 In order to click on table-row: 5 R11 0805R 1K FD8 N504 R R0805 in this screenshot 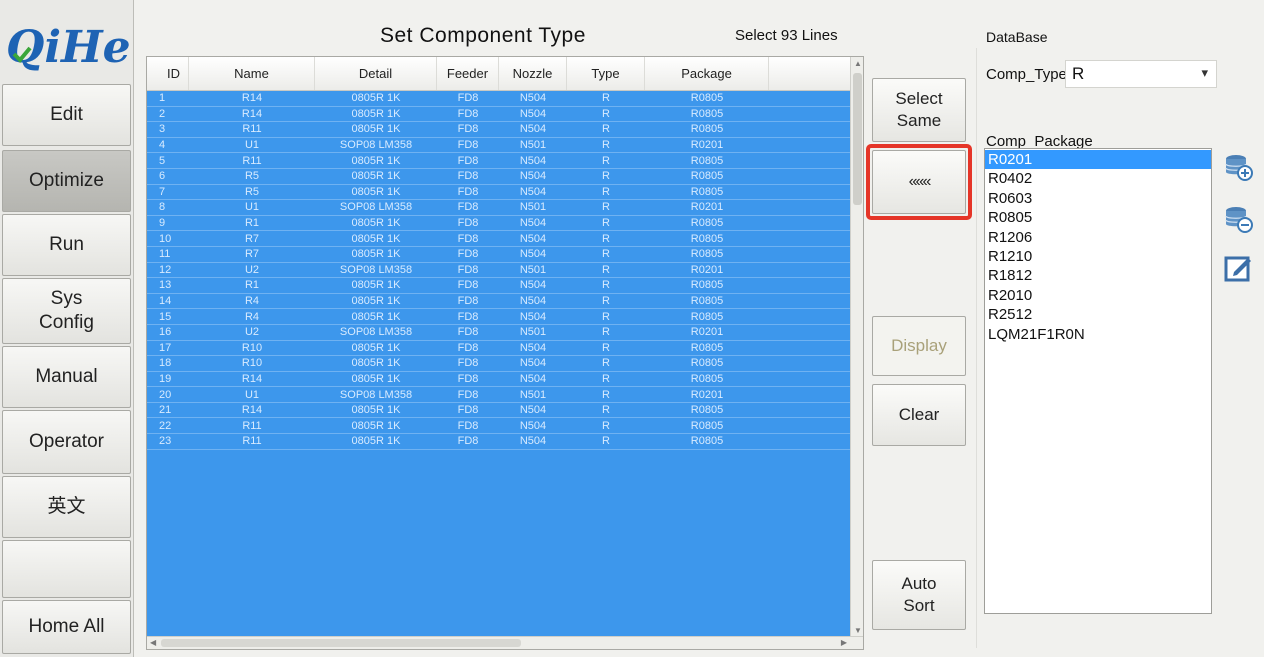, I will do `click(499, 161)`.